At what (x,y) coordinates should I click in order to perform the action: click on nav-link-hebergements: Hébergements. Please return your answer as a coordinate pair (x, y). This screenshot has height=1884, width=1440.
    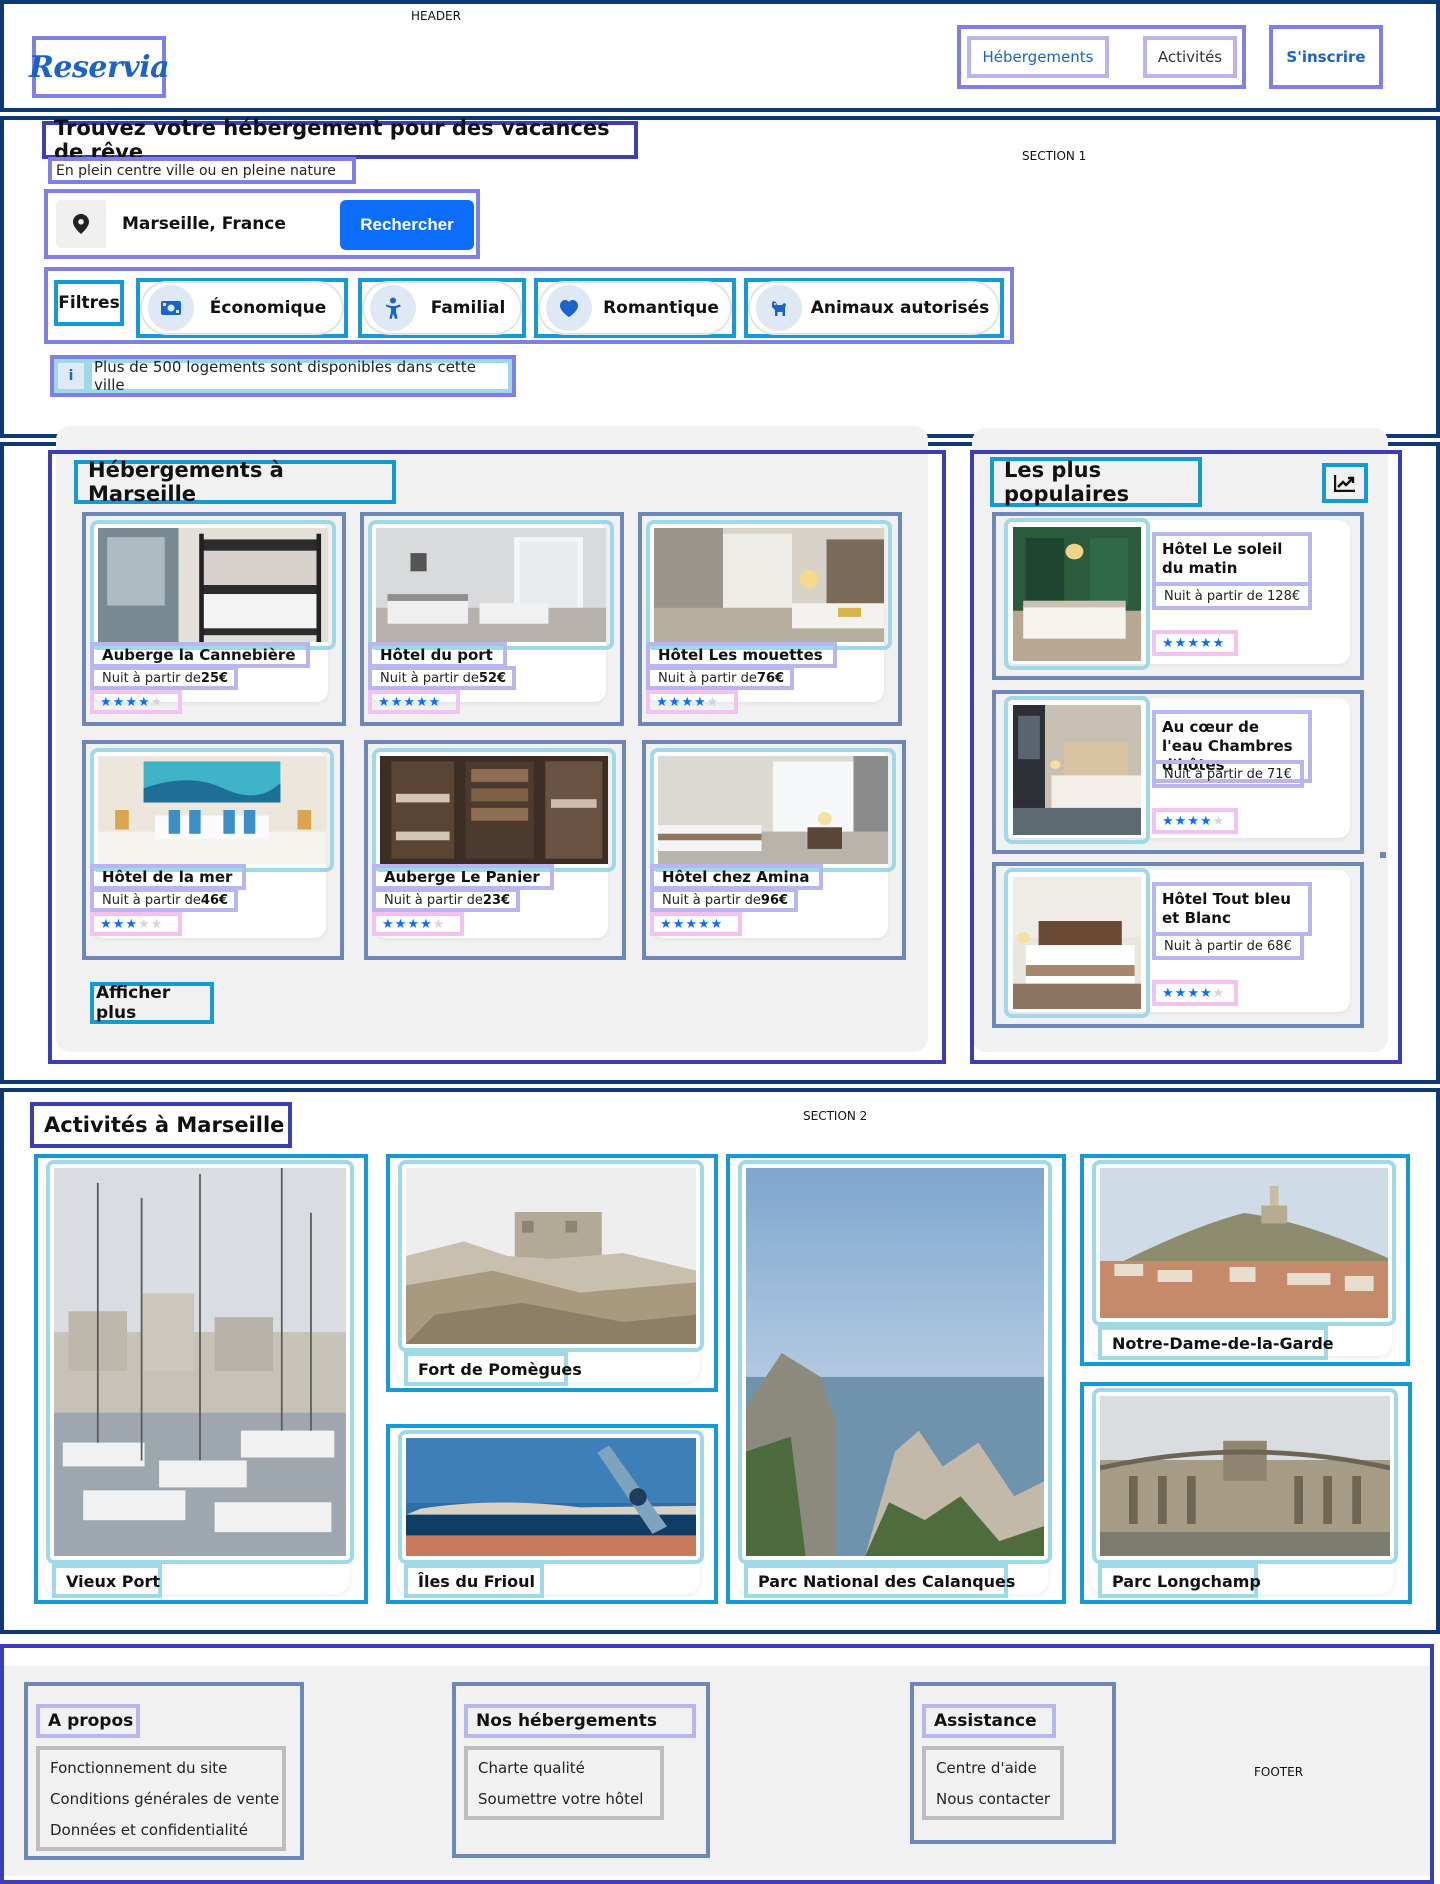
    Looking at the image, I should click on (1038, 57).